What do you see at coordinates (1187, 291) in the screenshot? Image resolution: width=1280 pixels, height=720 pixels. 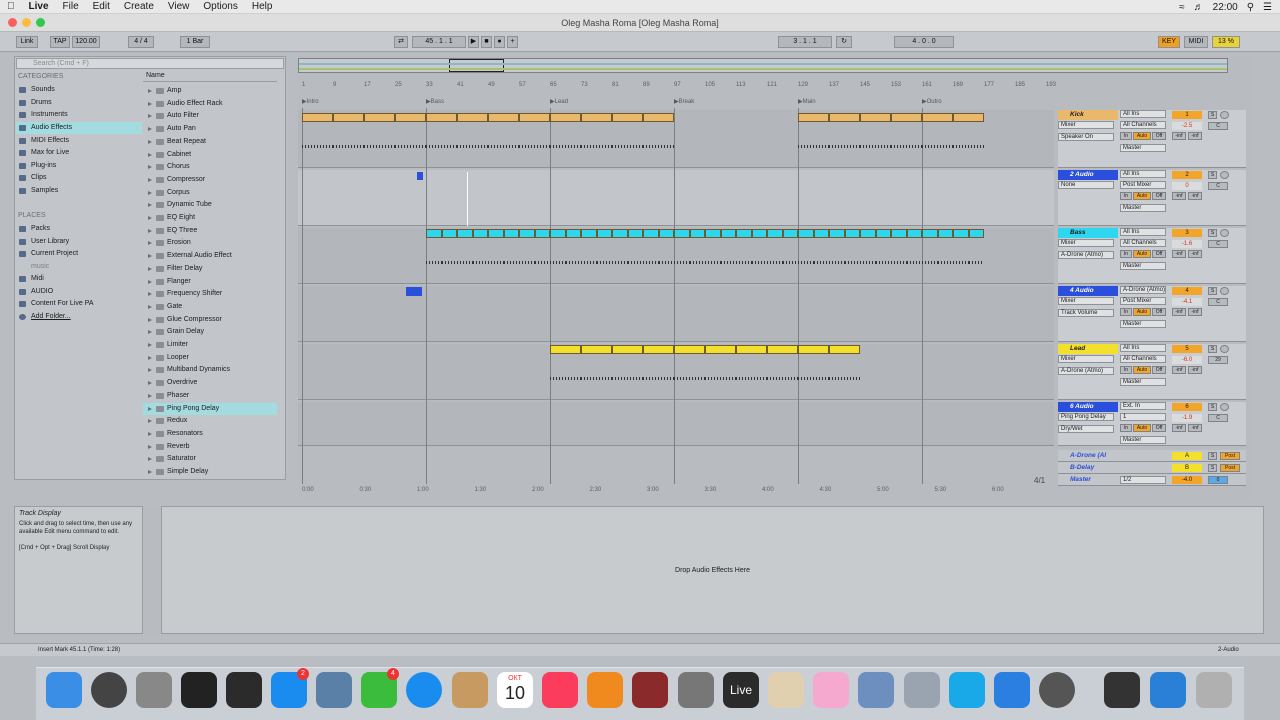 I see `track-activator: 4` at bounding box center [1187, 291].